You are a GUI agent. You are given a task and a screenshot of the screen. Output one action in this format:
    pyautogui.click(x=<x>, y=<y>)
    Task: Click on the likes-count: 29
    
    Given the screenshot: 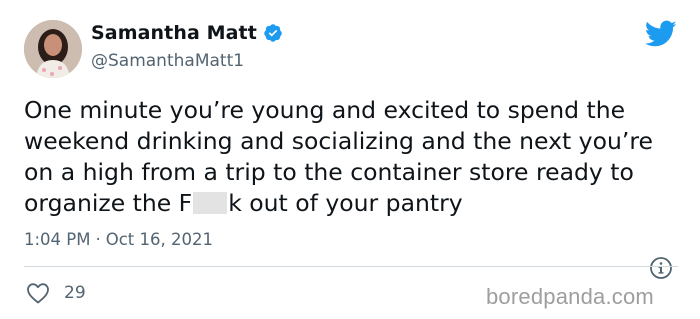 What is the action you would take?
    pyautogui.click(x=75, y=293)
    